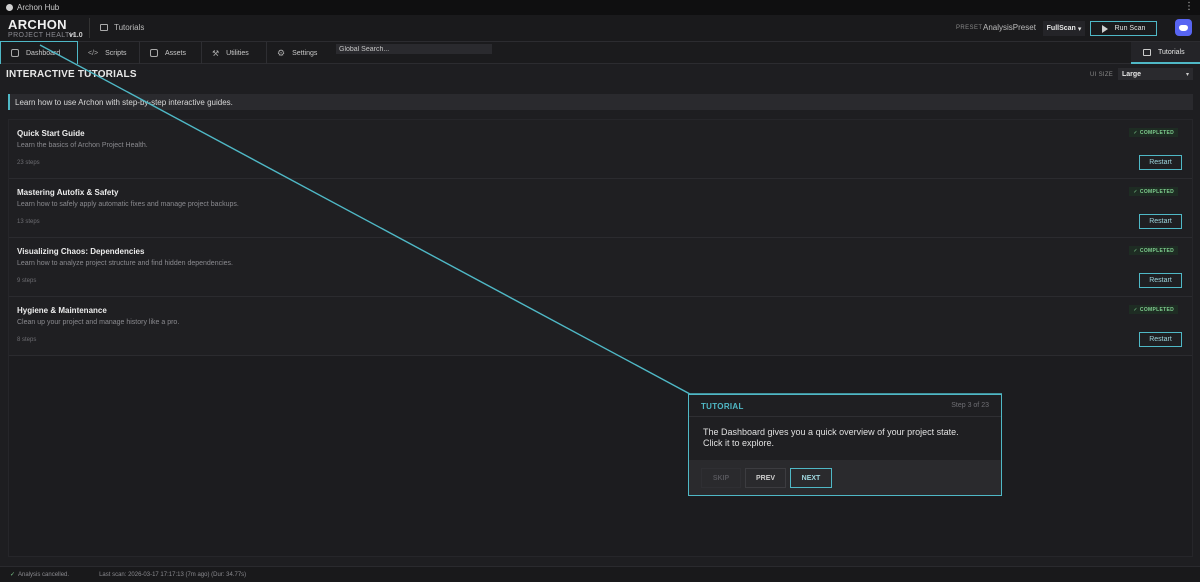  Describe the element at coordinates (15, 53) in the screenshot. I see `dashboard-icon` at that location.